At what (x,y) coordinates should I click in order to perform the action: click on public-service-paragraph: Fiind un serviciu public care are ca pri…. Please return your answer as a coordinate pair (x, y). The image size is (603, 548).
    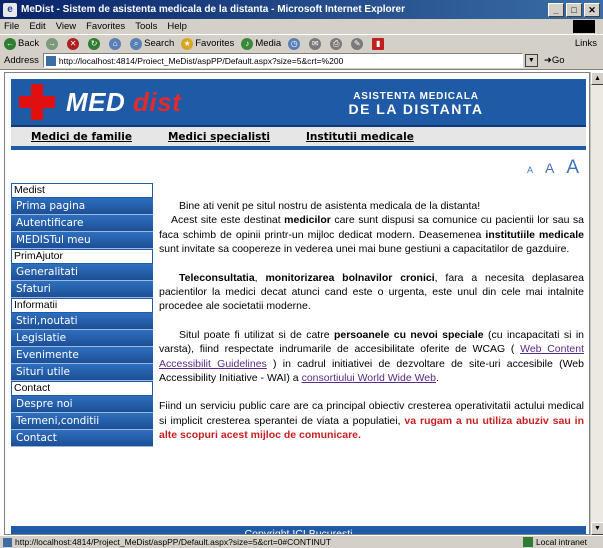
    Looking at the image, I should click on (371, 421).